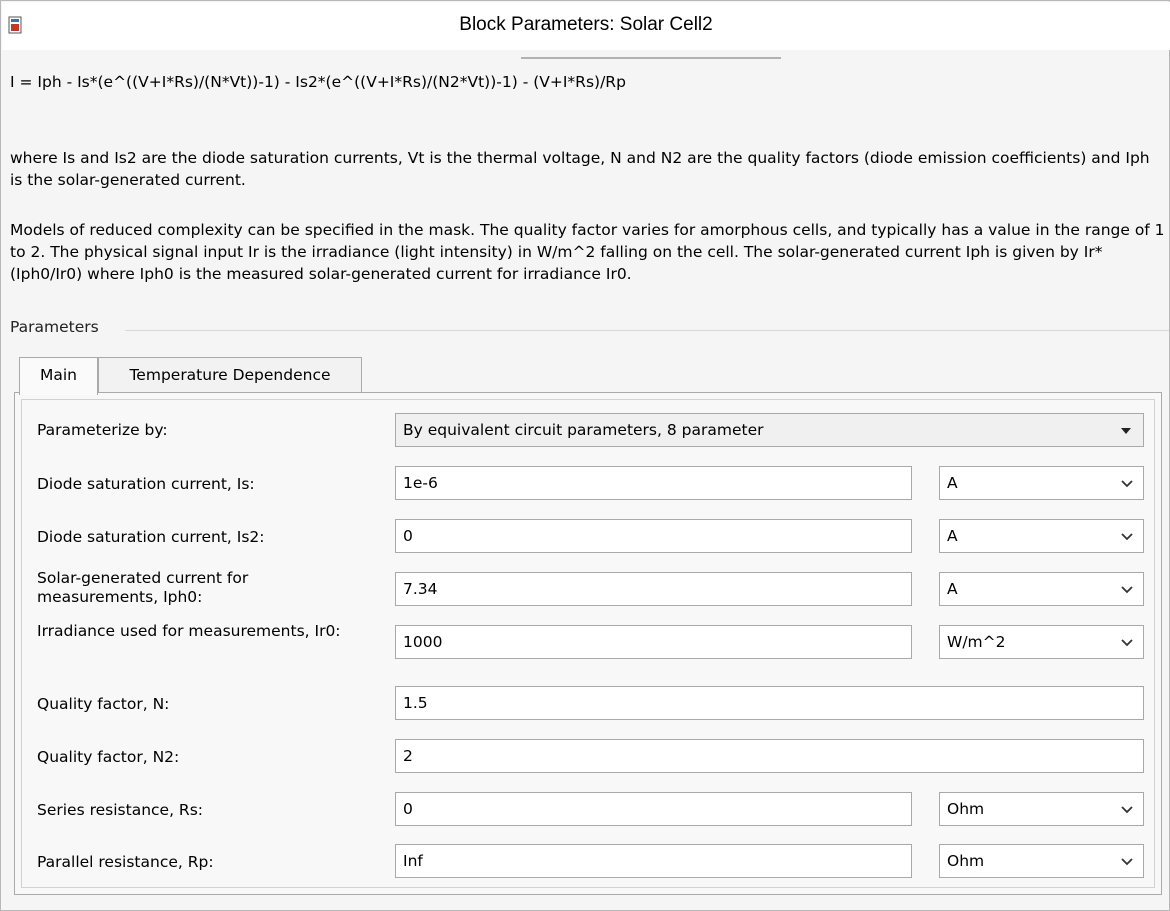 The height and width of the screenshot is (911, 1170). What do you see at coordinates (653, 536) in the screenshot?
I see `is2-input: 0` at bounding box center [653, 536].